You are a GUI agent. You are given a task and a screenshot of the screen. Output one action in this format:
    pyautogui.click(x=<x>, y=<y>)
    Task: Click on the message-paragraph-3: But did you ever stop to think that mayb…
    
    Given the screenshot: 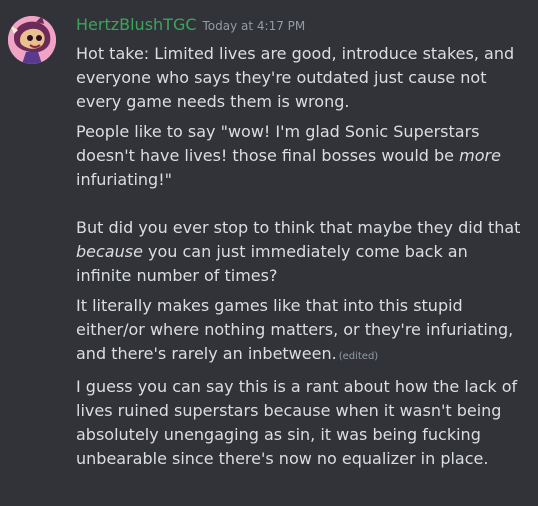 What is the action you would take?
    pyautogui.click(x=302, y=252)
    